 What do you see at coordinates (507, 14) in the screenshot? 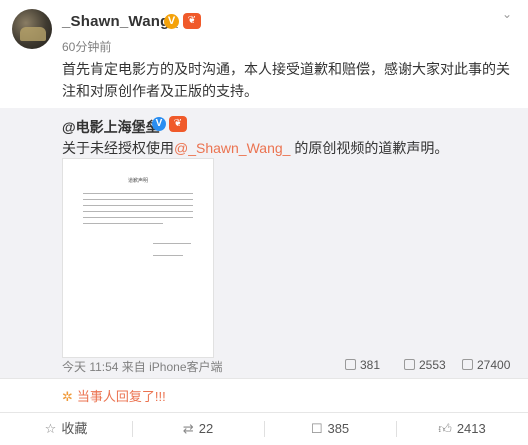
I see `chevron-down-icon: ⌄` at bounding box center [507, 14].